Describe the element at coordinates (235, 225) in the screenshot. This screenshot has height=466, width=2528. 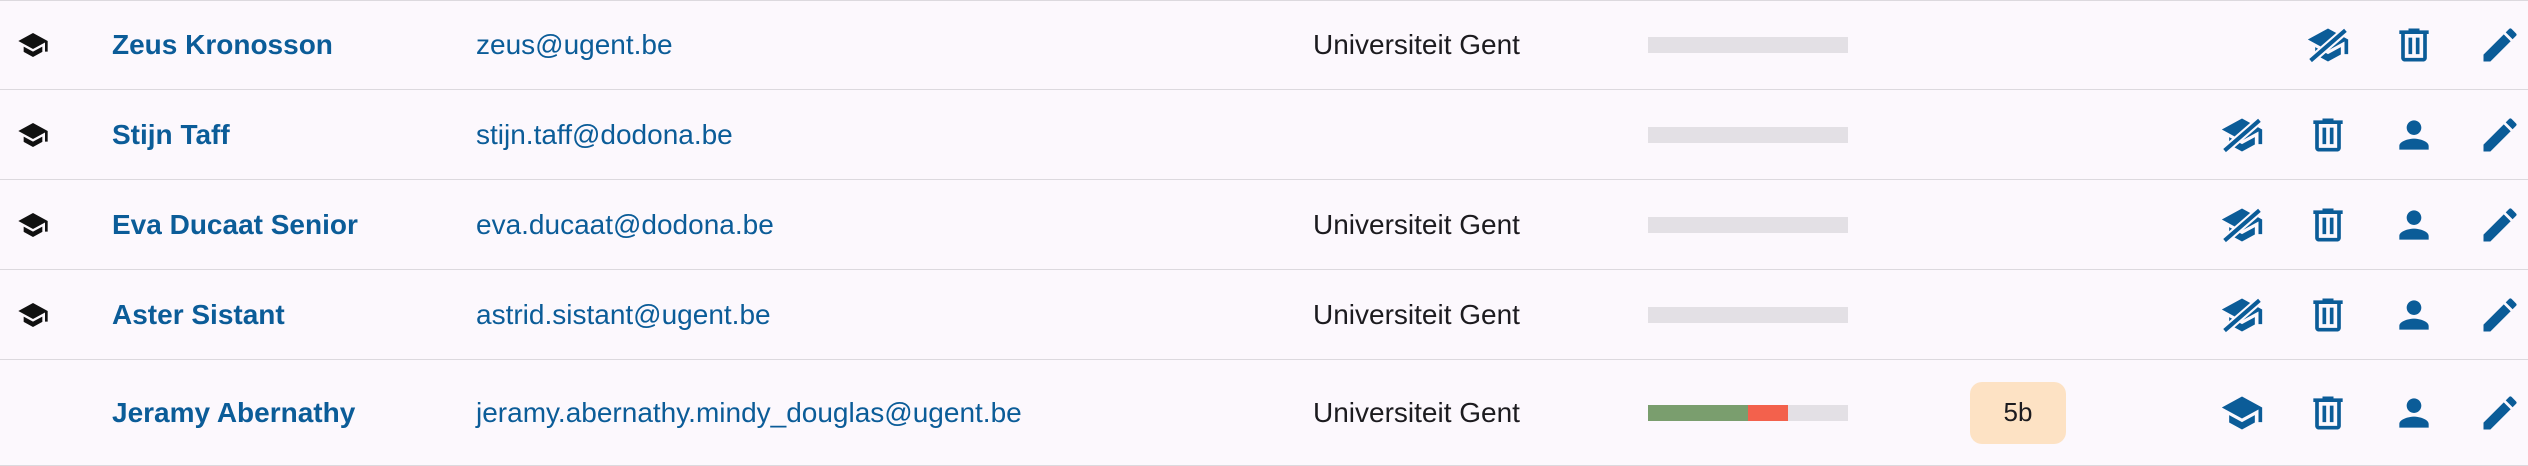
I see `user-name-link: Eva Ducaat Senior` at that location.